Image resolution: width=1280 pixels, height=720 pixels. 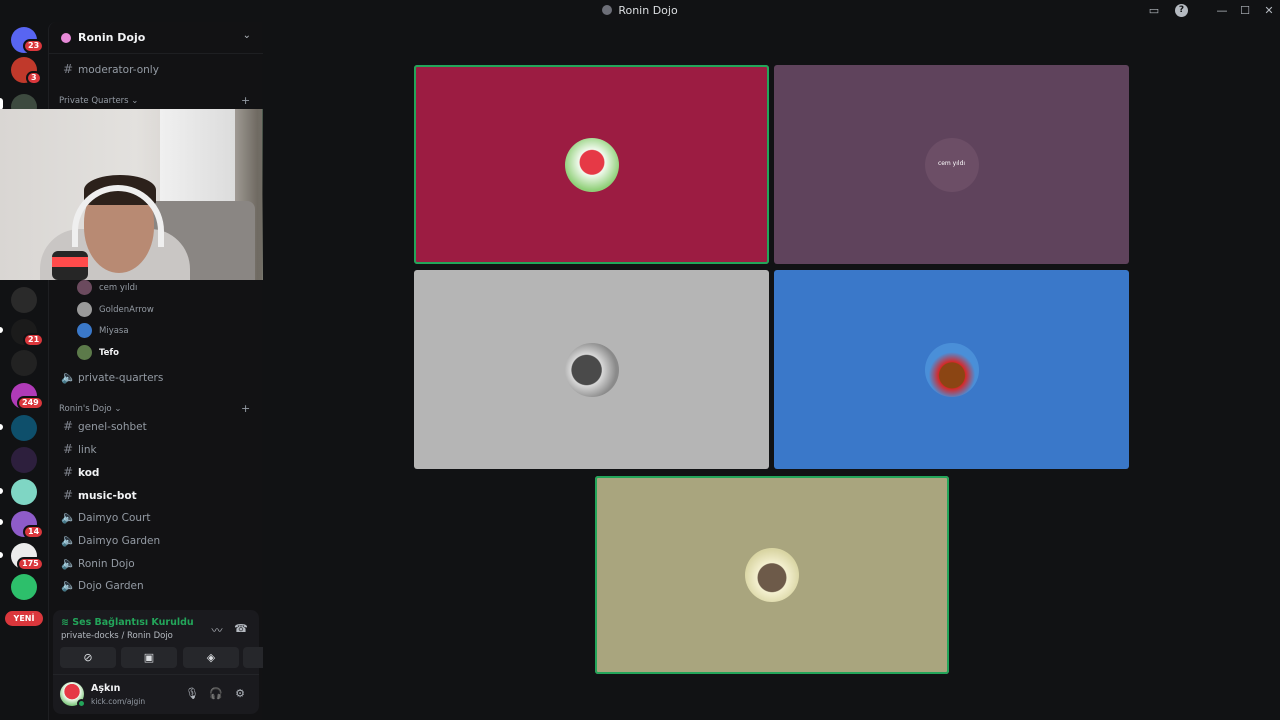 What do you see at coordinates (105, 688) in the screenshot?
I see `username: Aşkın` at bounding box center [105, 688].